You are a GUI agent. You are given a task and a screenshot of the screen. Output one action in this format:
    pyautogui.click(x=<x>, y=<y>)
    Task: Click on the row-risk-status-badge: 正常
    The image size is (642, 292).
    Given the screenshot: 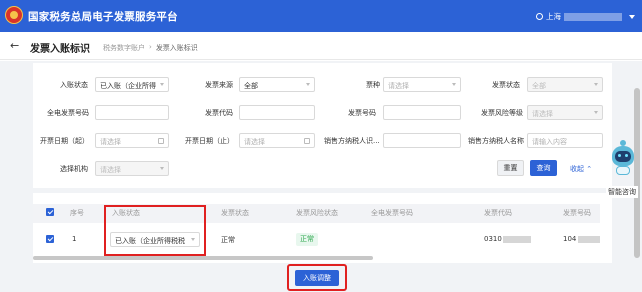 What is the action you would take?
    pyautogui.click(x=307, y=239)
    